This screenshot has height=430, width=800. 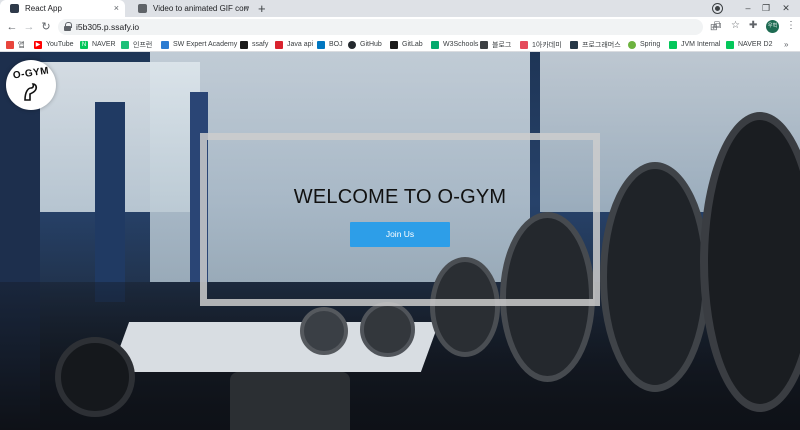 I want to click on back-button: ←, so click(x=12, y=27).